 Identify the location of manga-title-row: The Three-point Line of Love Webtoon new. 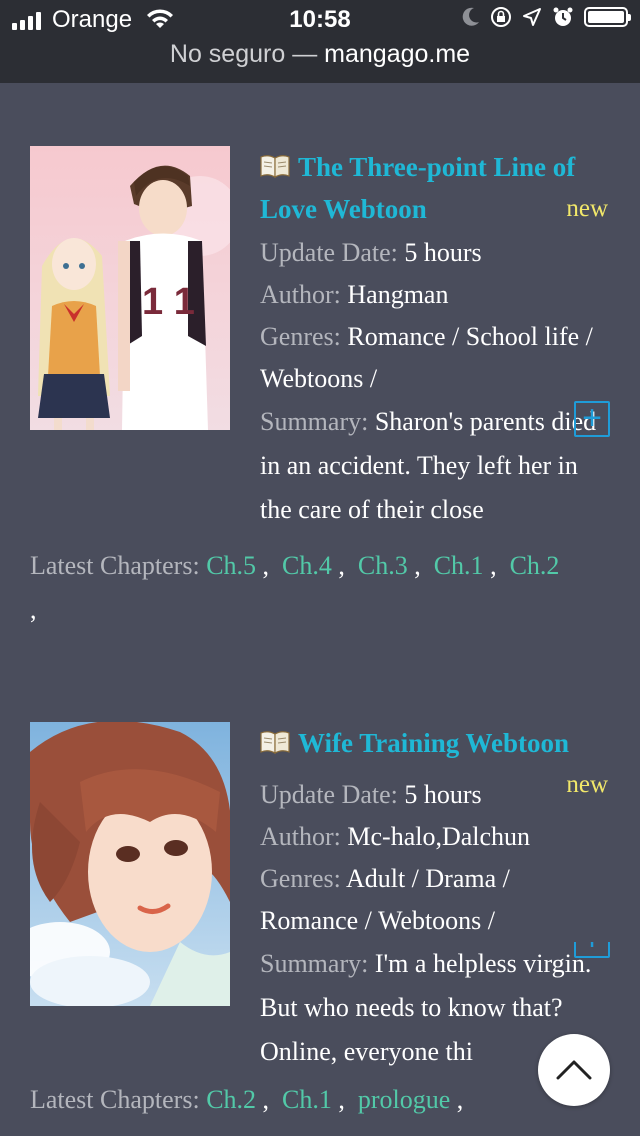
(436, 188).